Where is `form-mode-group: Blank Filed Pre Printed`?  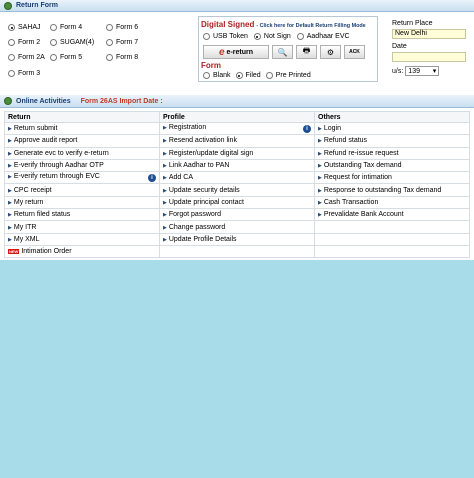
form-mode-group: Blank Filed Pre Printed is located at coordinates (257, 75).